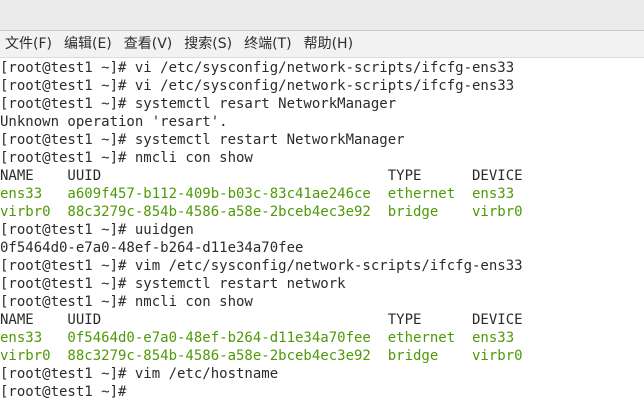 The height and width of the screenshot is (403, 644). Describe the element at coordinates (322, 122) in the screenshot. I see `terminal-line: Unknown operation 'resart'.` at that location.